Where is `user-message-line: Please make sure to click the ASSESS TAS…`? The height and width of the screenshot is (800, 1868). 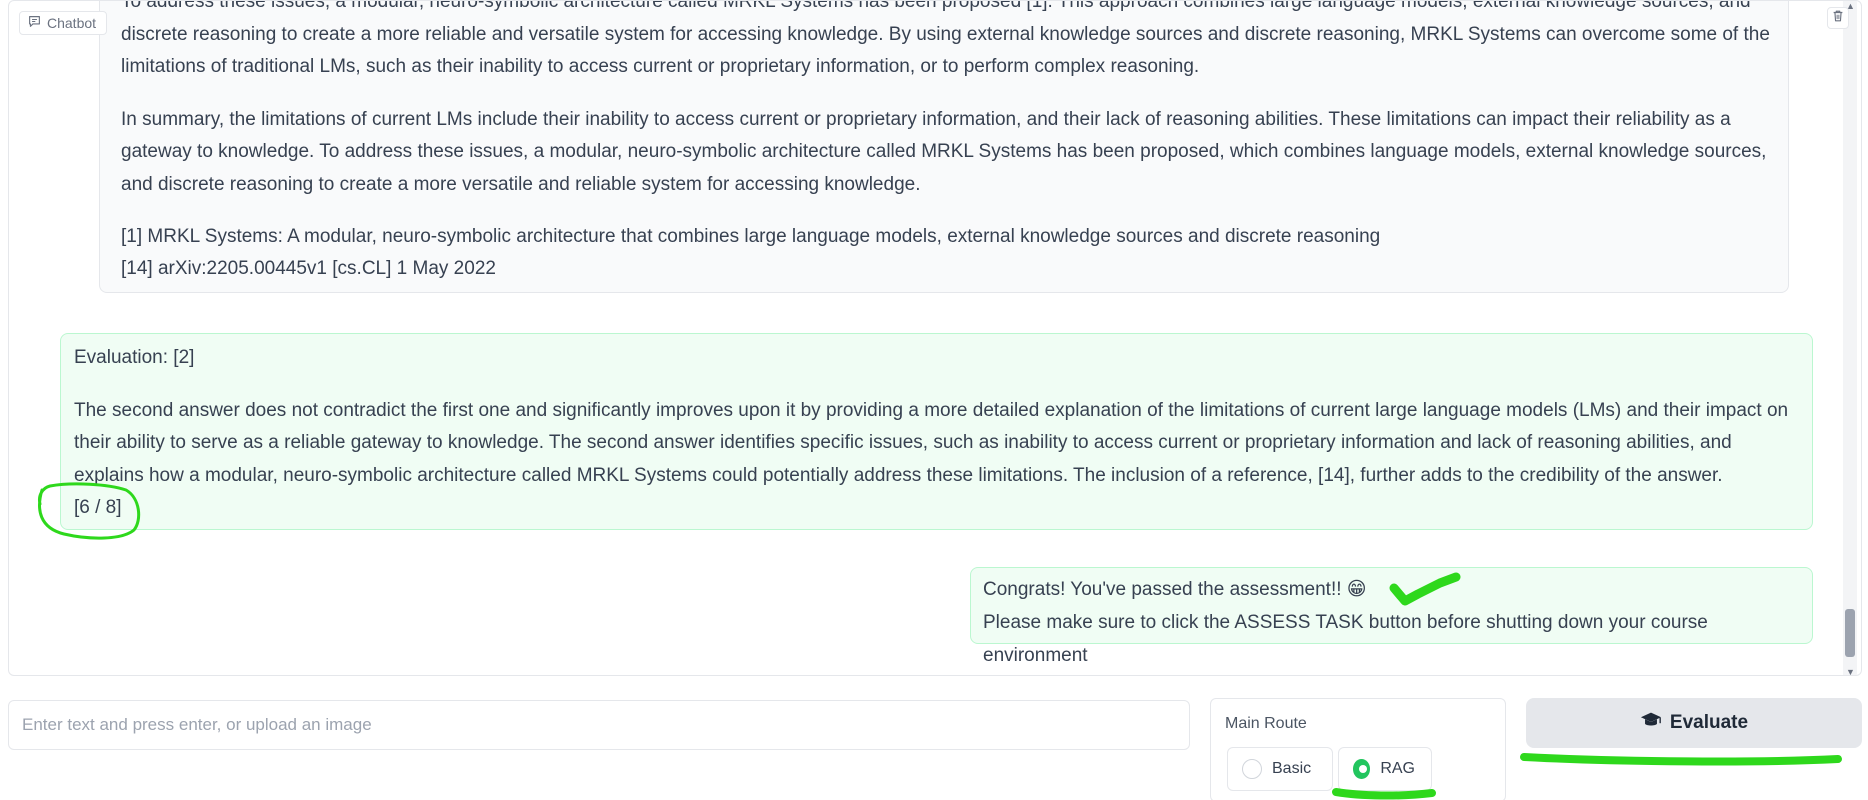 user-message-line: Please make sure to click the ASSESS TAS… is located at coordinates (1345, 639).